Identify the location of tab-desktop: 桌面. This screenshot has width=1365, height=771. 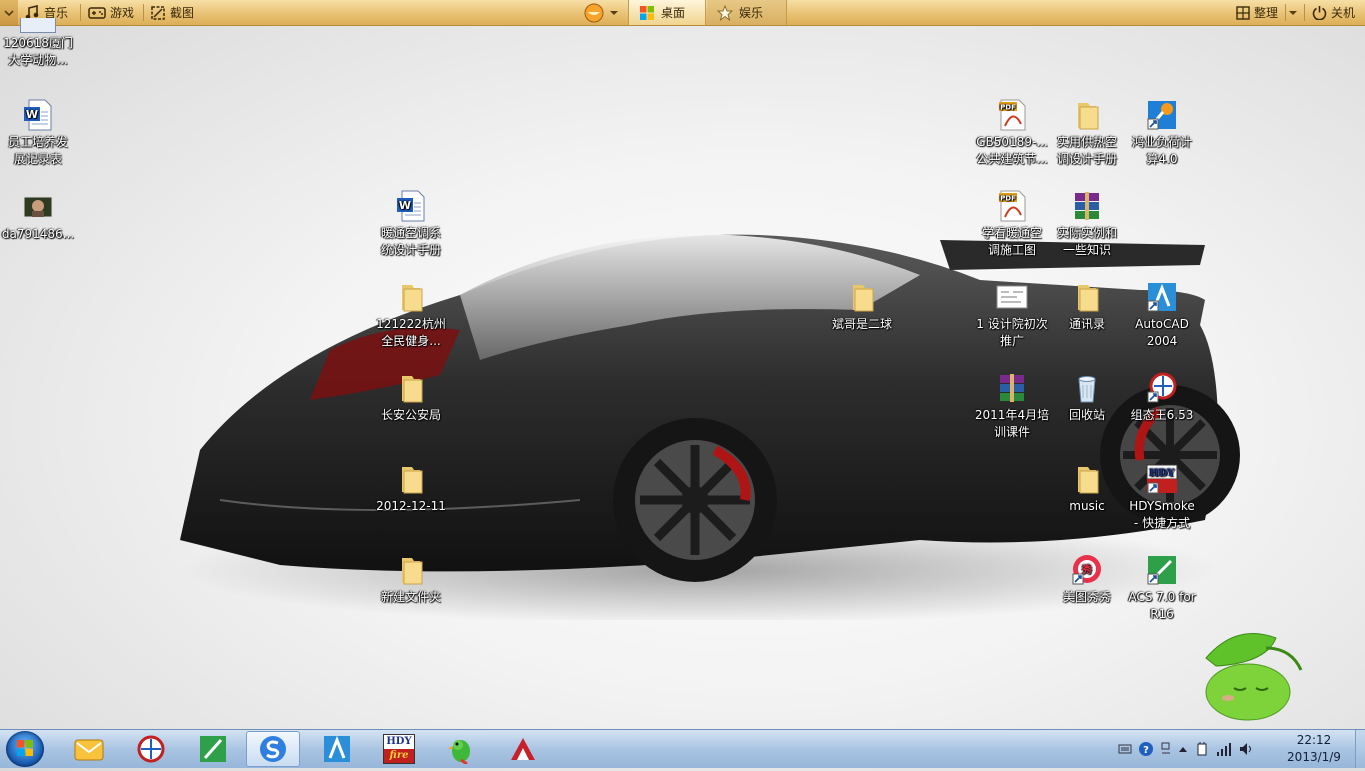
(667, 12).